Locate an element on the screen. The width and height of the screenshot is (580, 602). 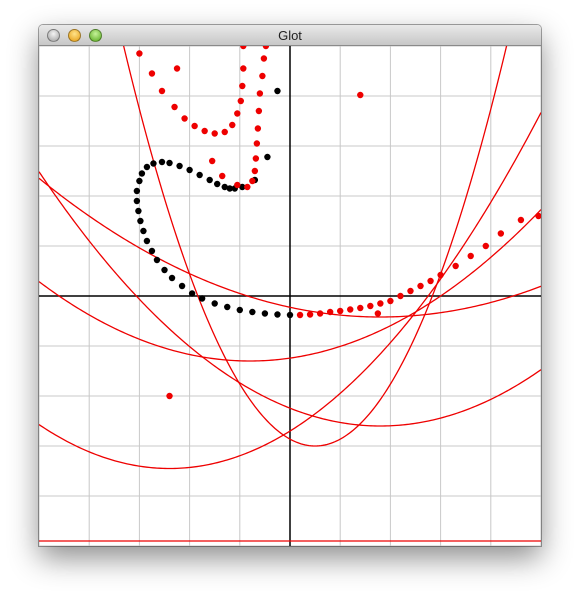
window-title: Glot is located at coordinates (290, 35).